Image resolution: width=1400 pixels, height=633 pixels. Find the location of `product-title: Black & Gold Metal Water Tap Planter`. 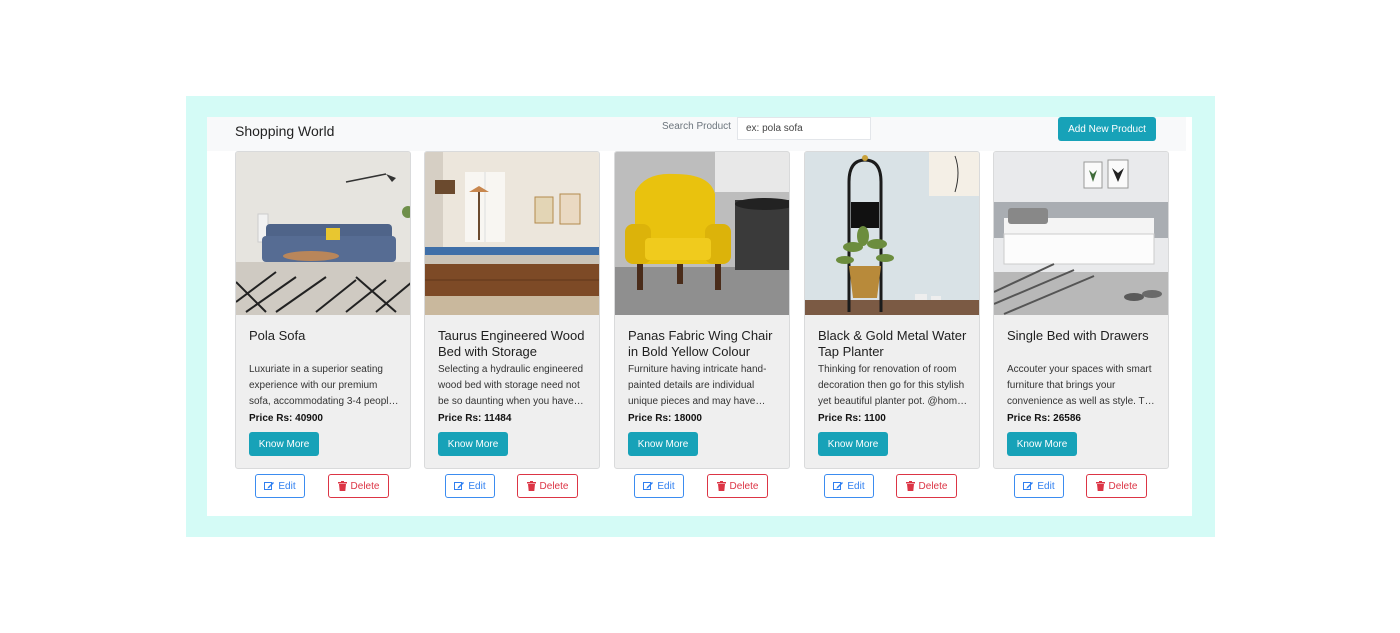

product-title: Black & Gold Metal Water Tap Planter is located at coordinates (892, 343).